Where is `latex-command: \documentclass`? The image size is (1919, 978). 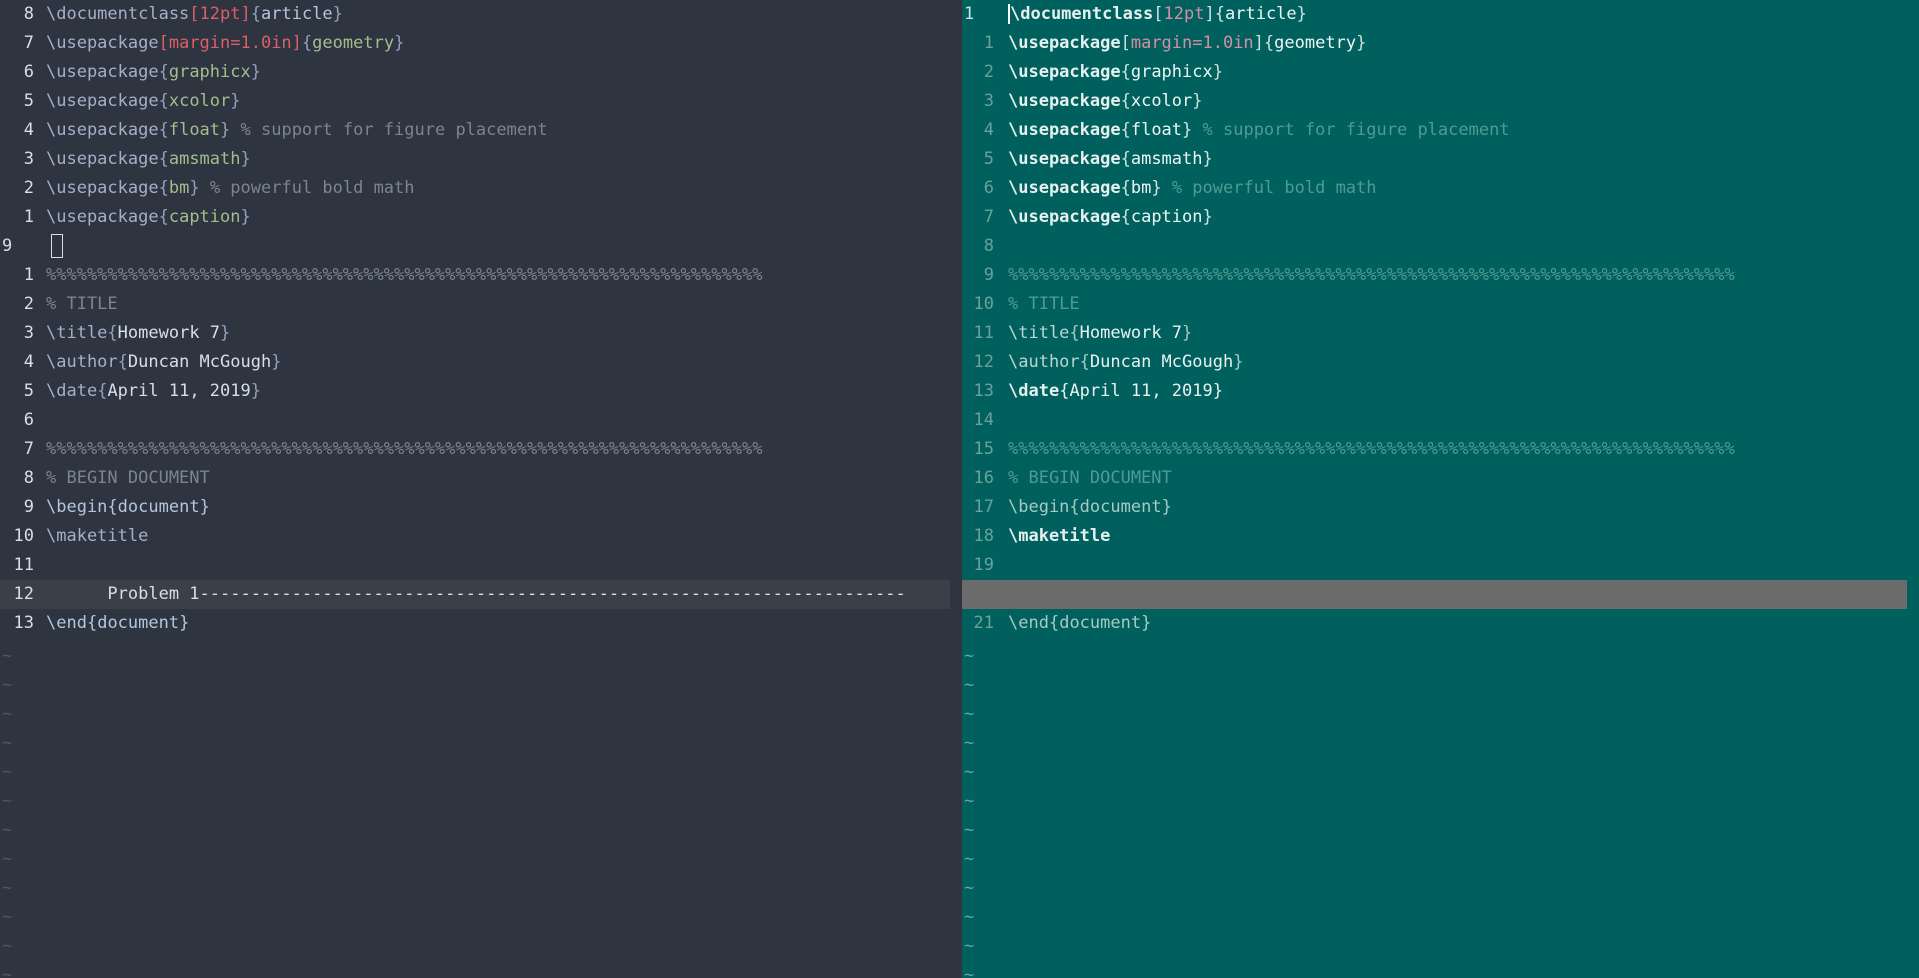
latex-command: \documentclass is located at coordinates (118, 14).